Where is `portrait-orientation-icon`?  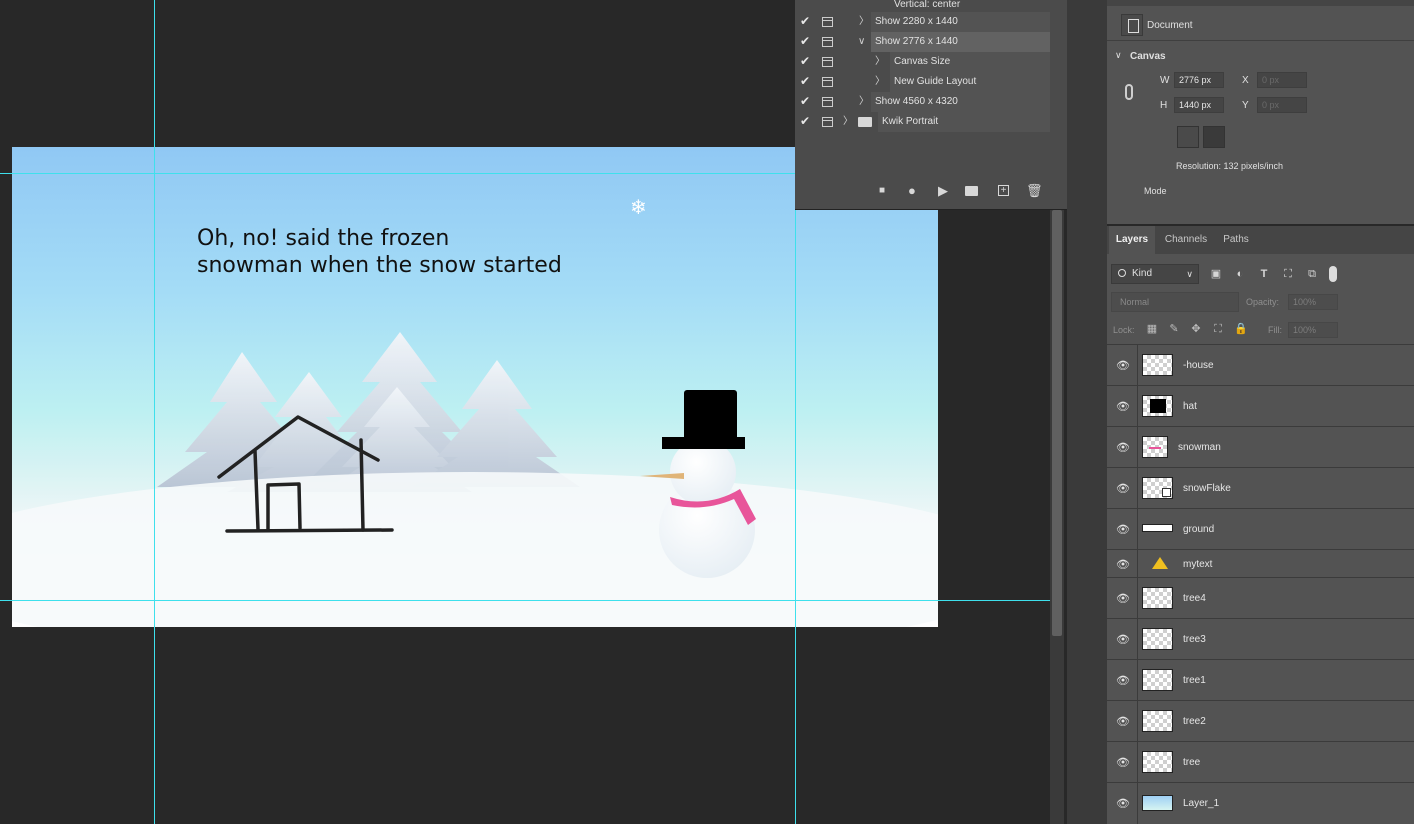
portrait-orientation-icon is located at coordinates (1188, 137).